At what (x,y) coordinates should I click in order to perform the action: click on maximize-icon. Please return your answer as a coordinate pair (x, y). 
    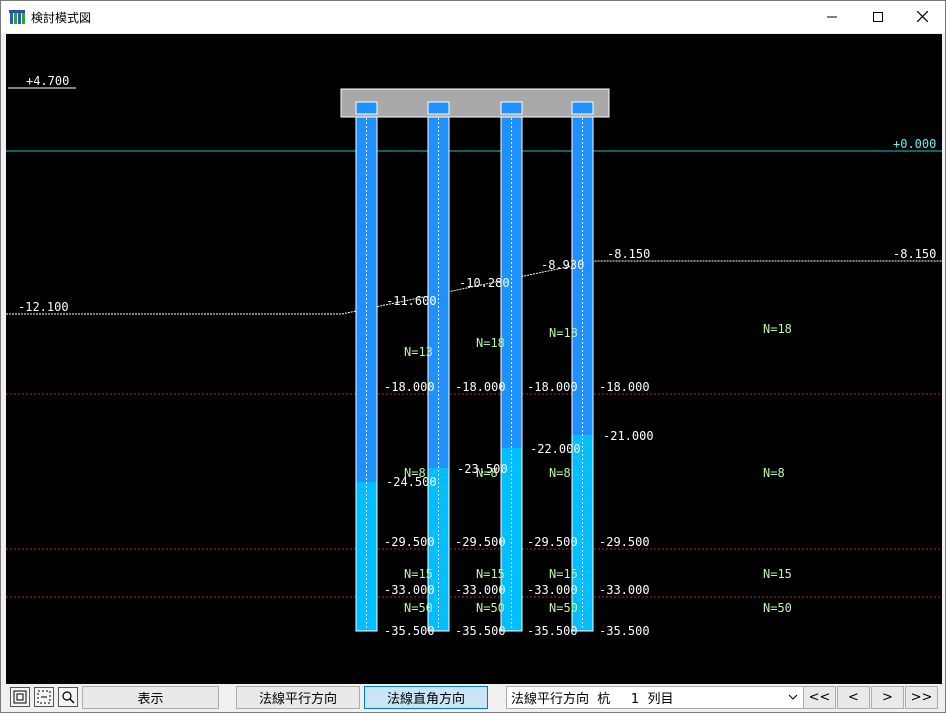
    Looking at the image, I should click on (878, 16).